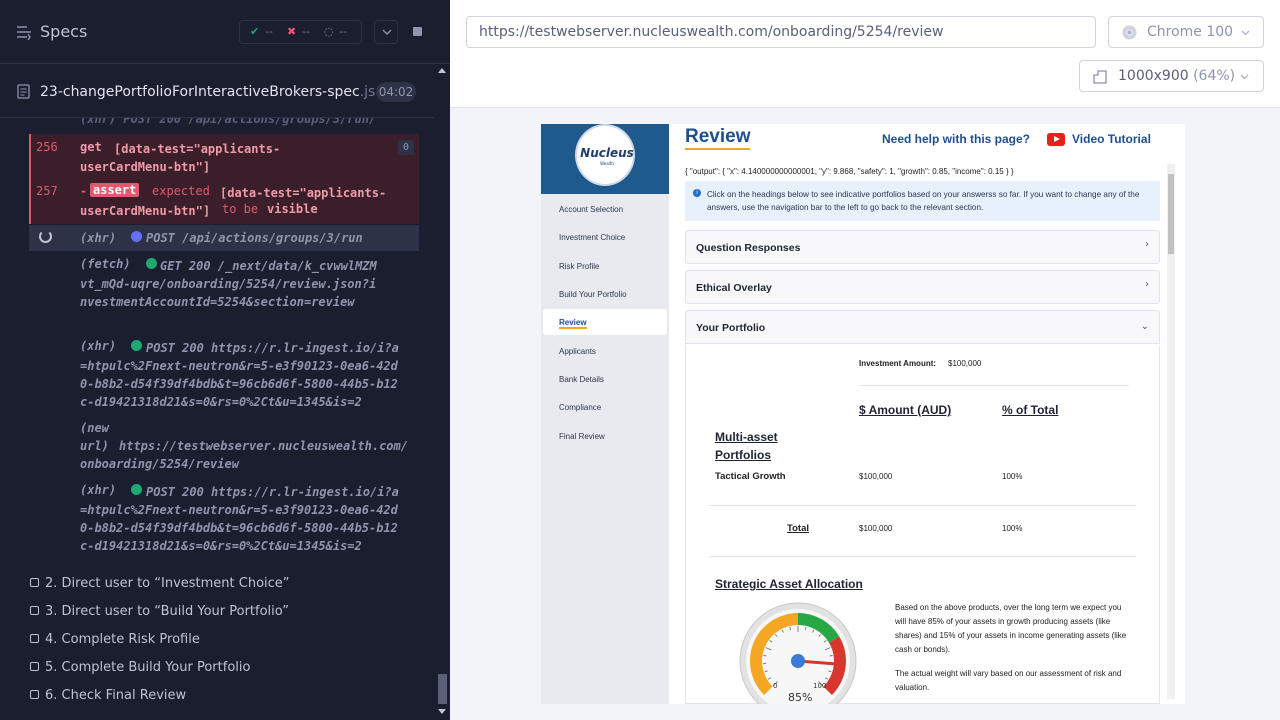 The image size is (1280, 720). Describe the element at coordinates (329, 31) in the screenshot. I see `pending-icon: ◌` at that location.